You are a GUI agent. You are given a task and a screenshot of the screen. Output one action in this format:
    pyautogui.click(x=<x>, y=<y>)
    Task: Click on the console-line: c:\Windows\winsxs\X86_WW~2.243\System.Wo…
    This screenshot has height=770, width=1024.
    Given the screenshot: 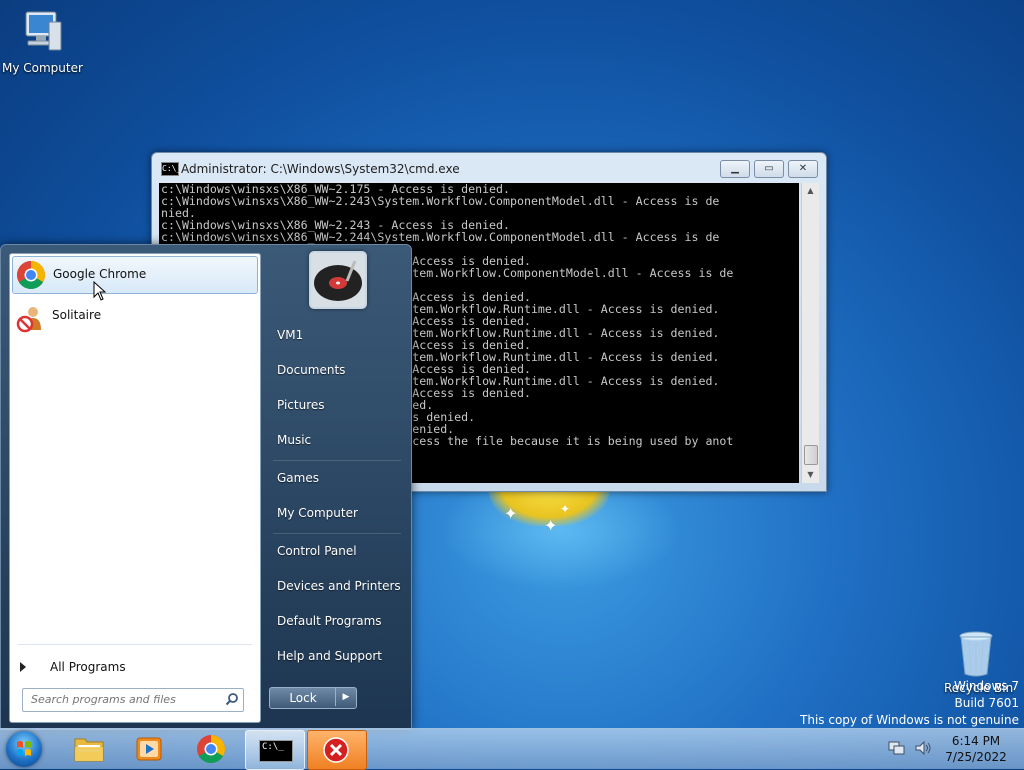 What is the action you would take?
    pyautogui.click(x=440, y=201)
    